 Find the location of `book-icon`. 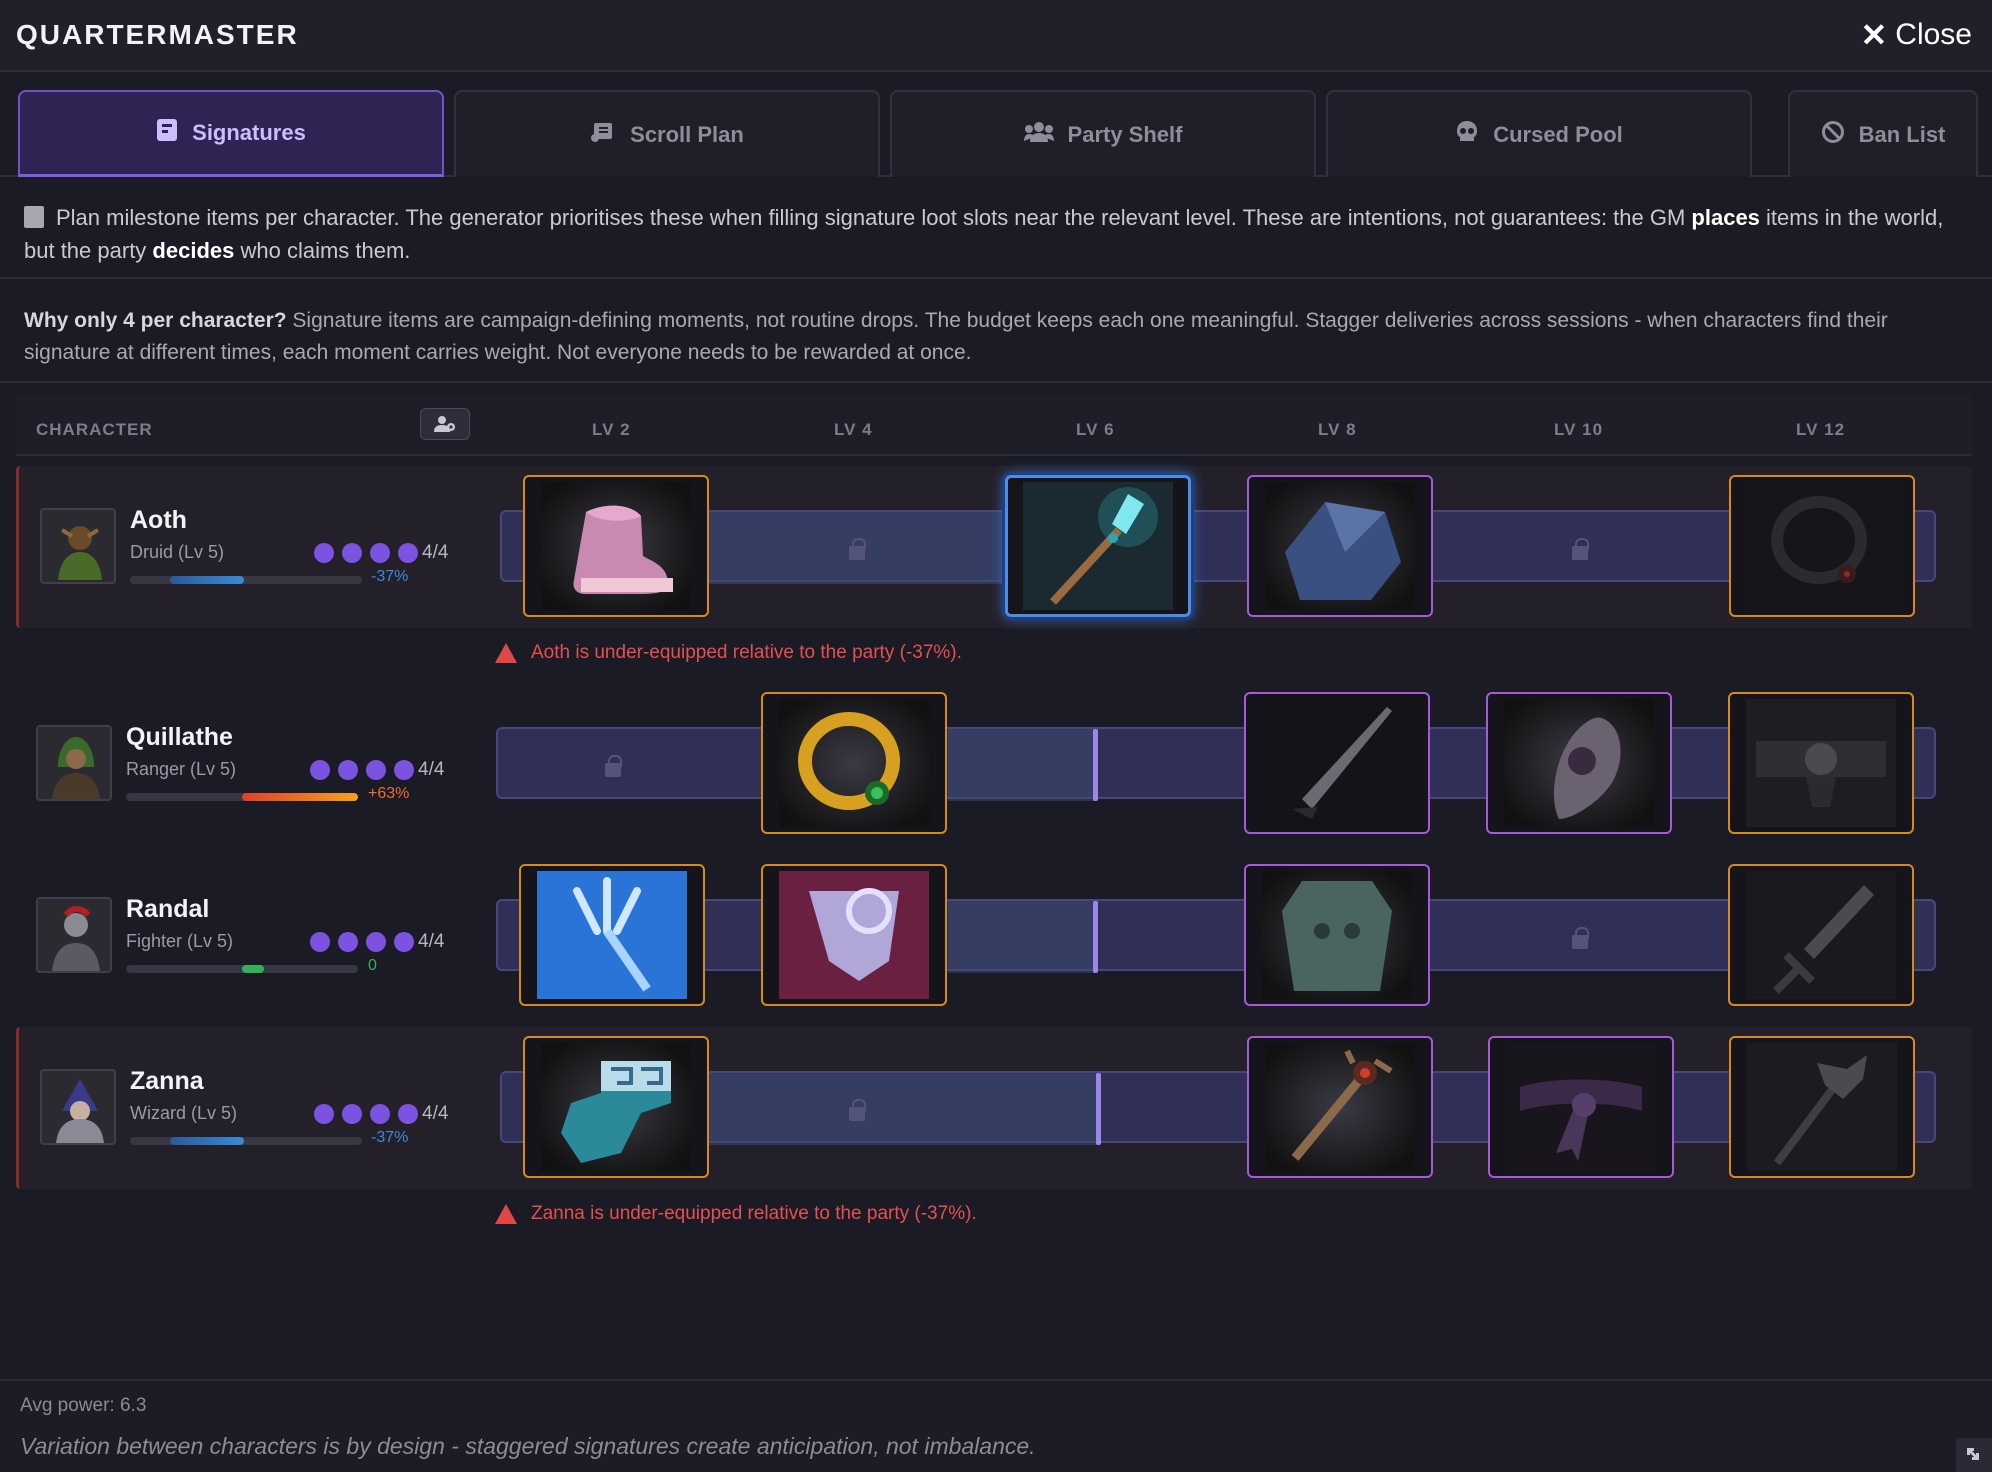

book-icon is located at coordinates (167, 133).